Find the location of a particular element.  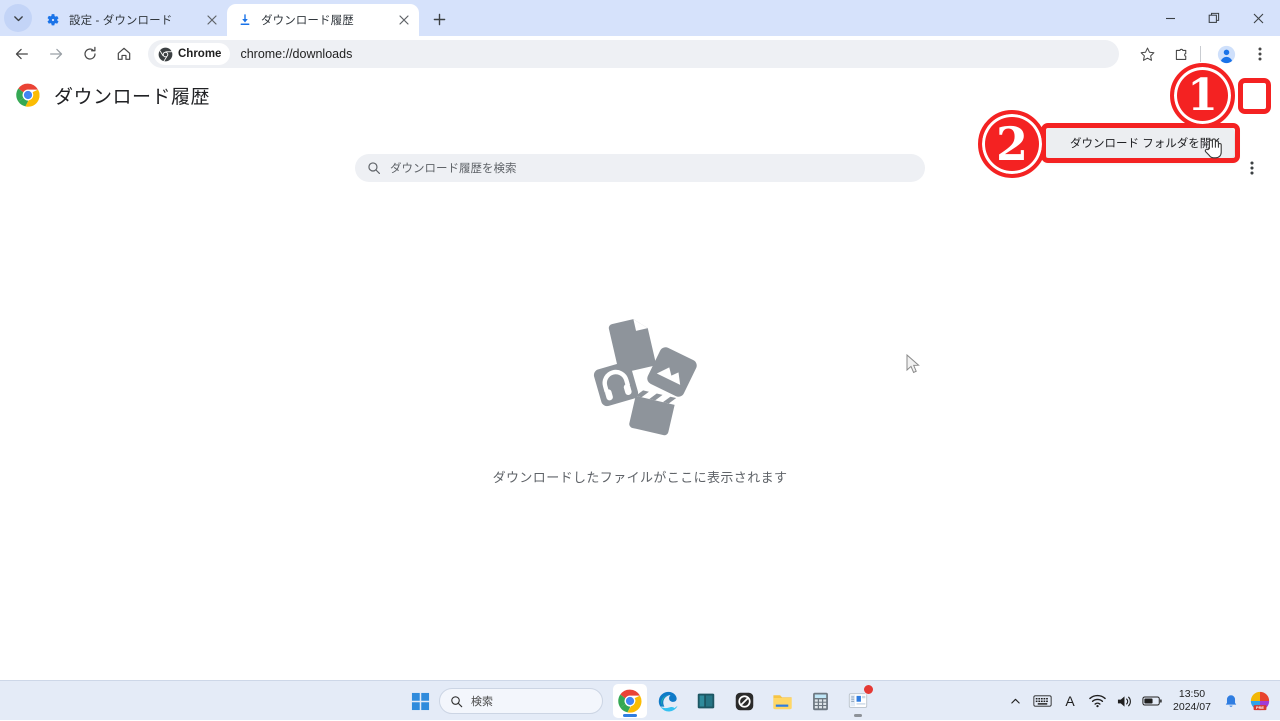

tray-notification-button is located at coordinates (1231, 701).